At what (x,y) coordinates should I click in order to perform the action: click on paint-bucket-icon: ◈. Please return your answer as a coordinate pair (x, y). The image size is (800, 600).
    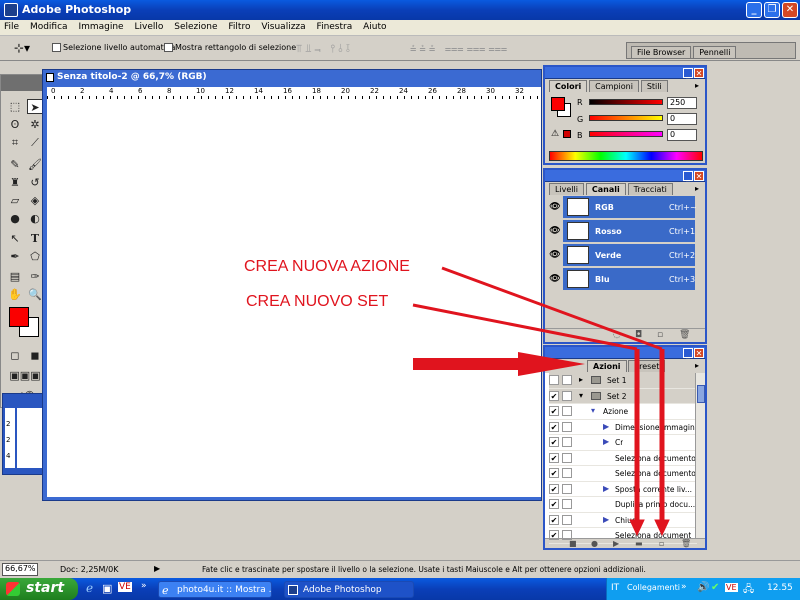
    Looking at the image, I should click on (35, 200).